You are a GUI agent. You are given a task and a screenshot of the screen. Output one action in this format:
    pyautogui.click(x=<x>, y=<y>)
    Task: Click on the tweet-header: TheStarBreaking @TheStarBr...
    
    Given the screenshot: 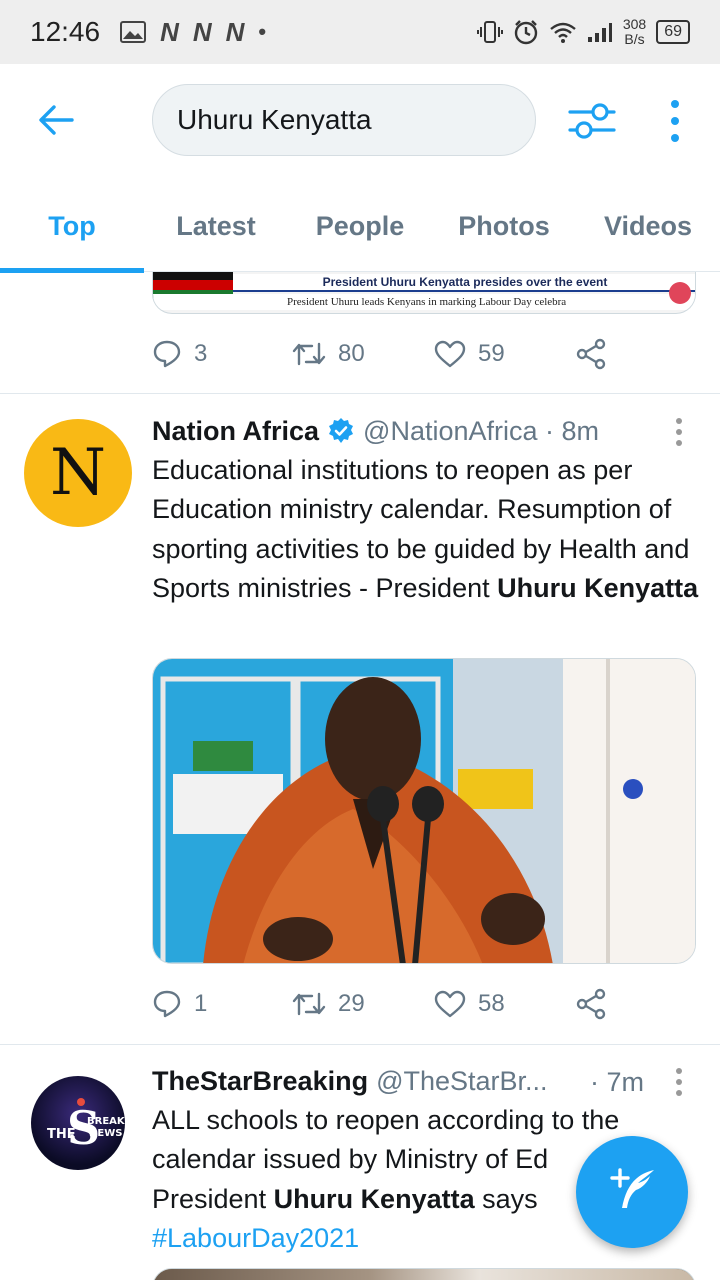 What is the action you would take?
    pyautogui.click(x=350, y=1081)
    